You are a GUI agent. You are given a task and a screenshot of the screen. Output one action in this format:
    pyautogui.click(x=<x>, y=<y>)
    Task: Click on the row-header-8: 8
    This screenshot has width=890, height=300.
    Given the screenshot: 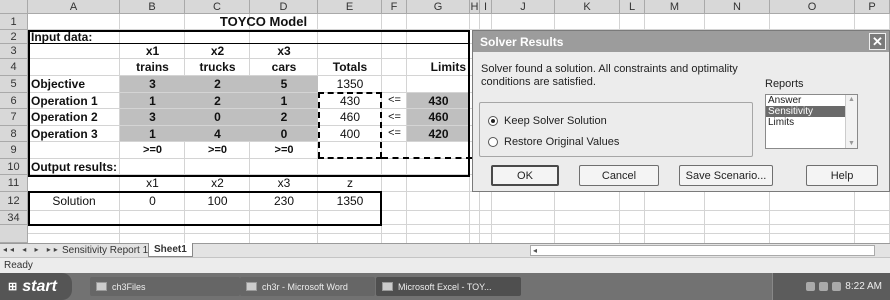 What is the action you would take?
    pyautogui.click(x=14, y=134)
    